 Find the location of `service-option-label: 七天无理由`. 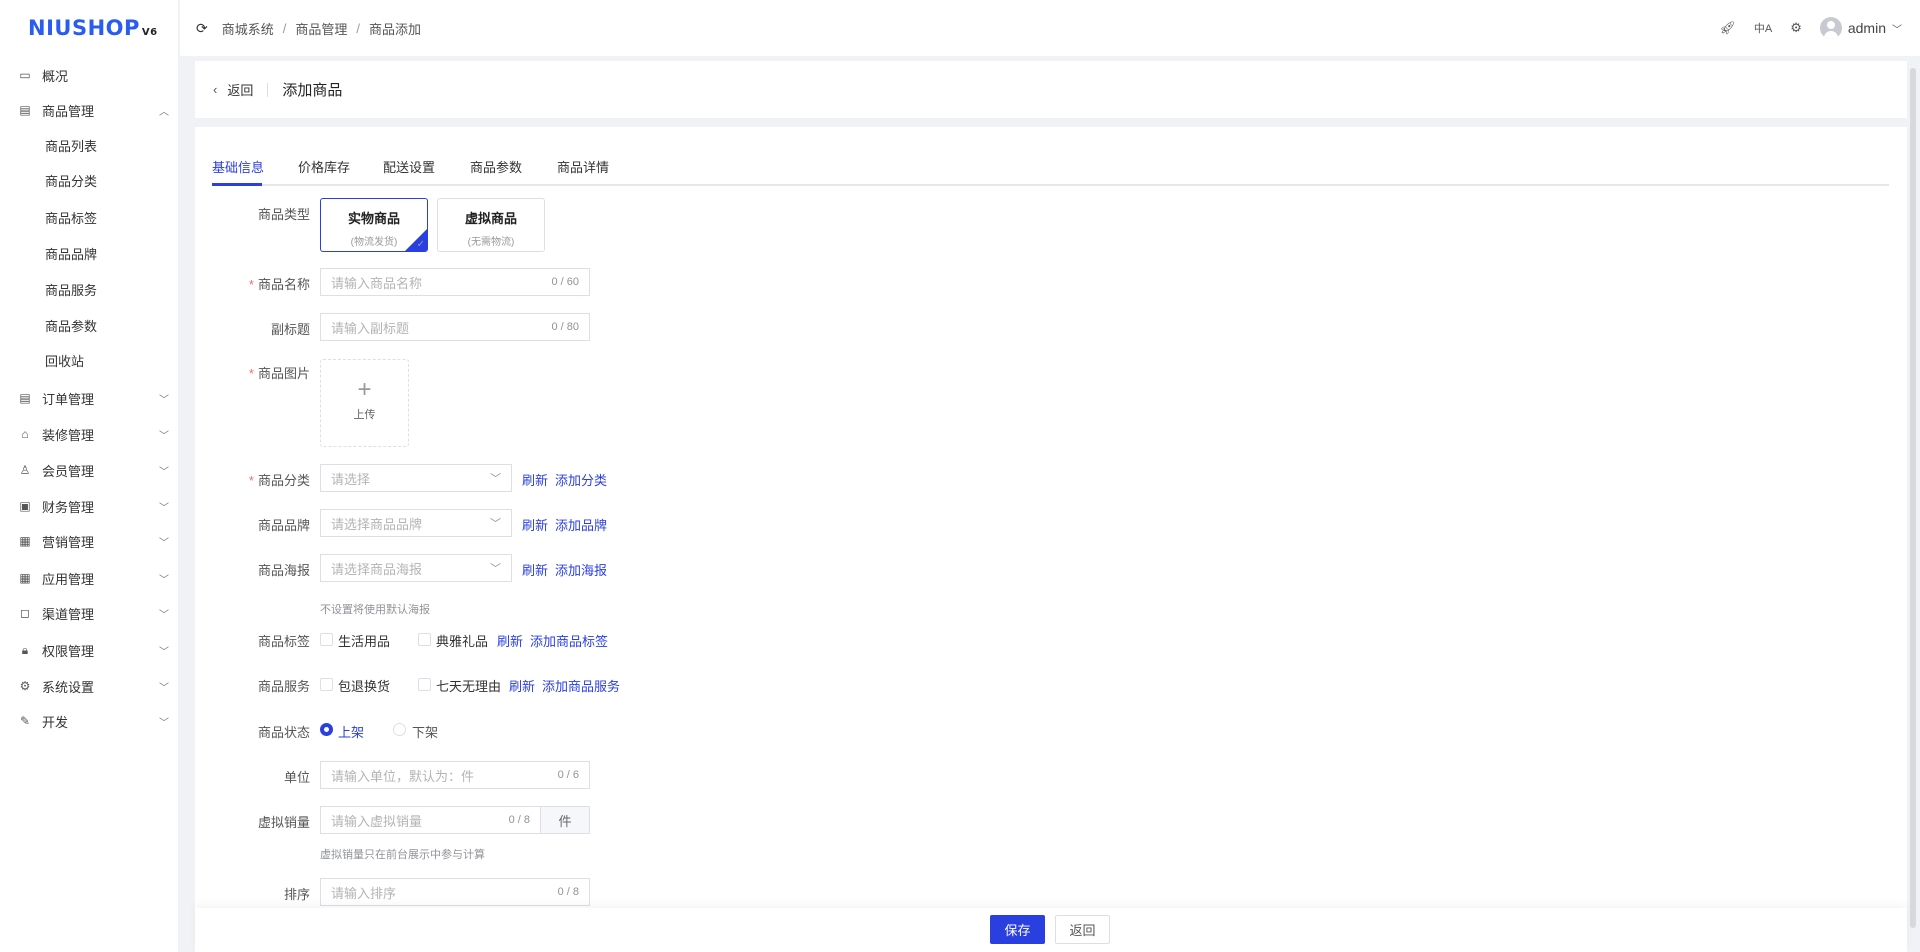

service-option-label: 七天无理由 is located at coordinates (468, 685).